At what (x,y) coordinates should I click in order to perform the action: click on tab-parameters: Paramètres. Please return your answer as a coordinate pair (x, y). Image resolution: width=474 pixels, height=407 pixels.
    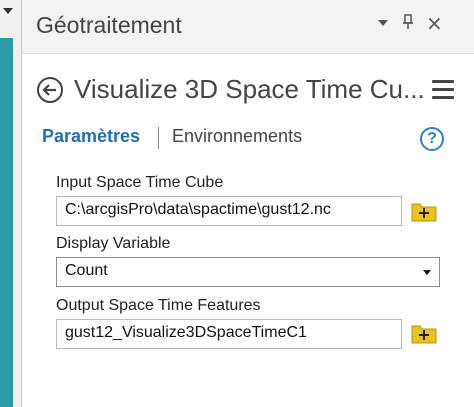
    Looking at the image, I should click on (91, 136).